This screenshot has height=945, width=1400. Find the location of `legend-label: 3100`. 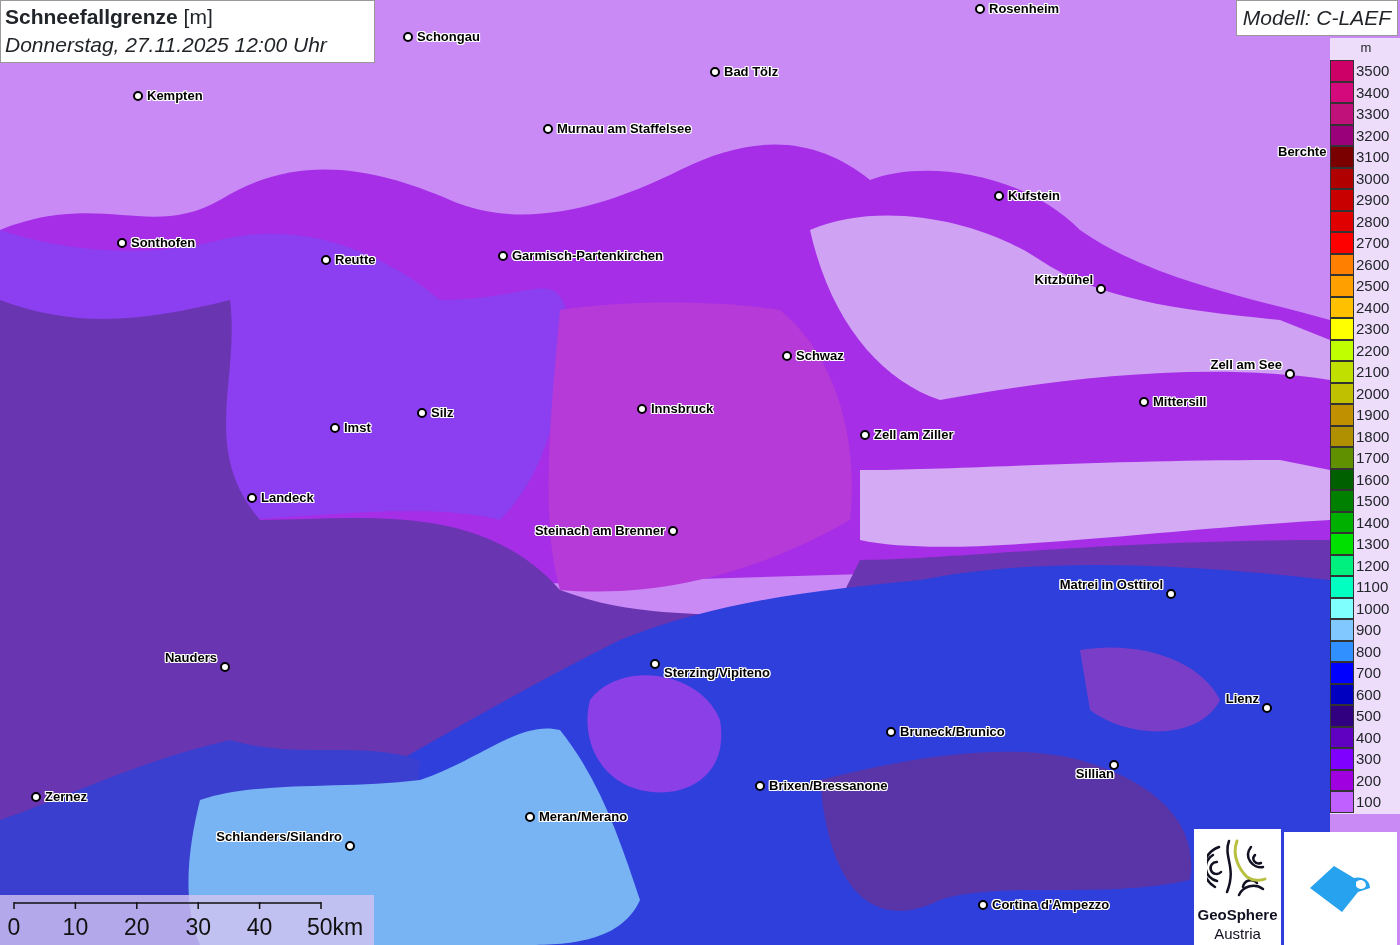

legend-label: 3100 is located at coordinates (1373, 157).